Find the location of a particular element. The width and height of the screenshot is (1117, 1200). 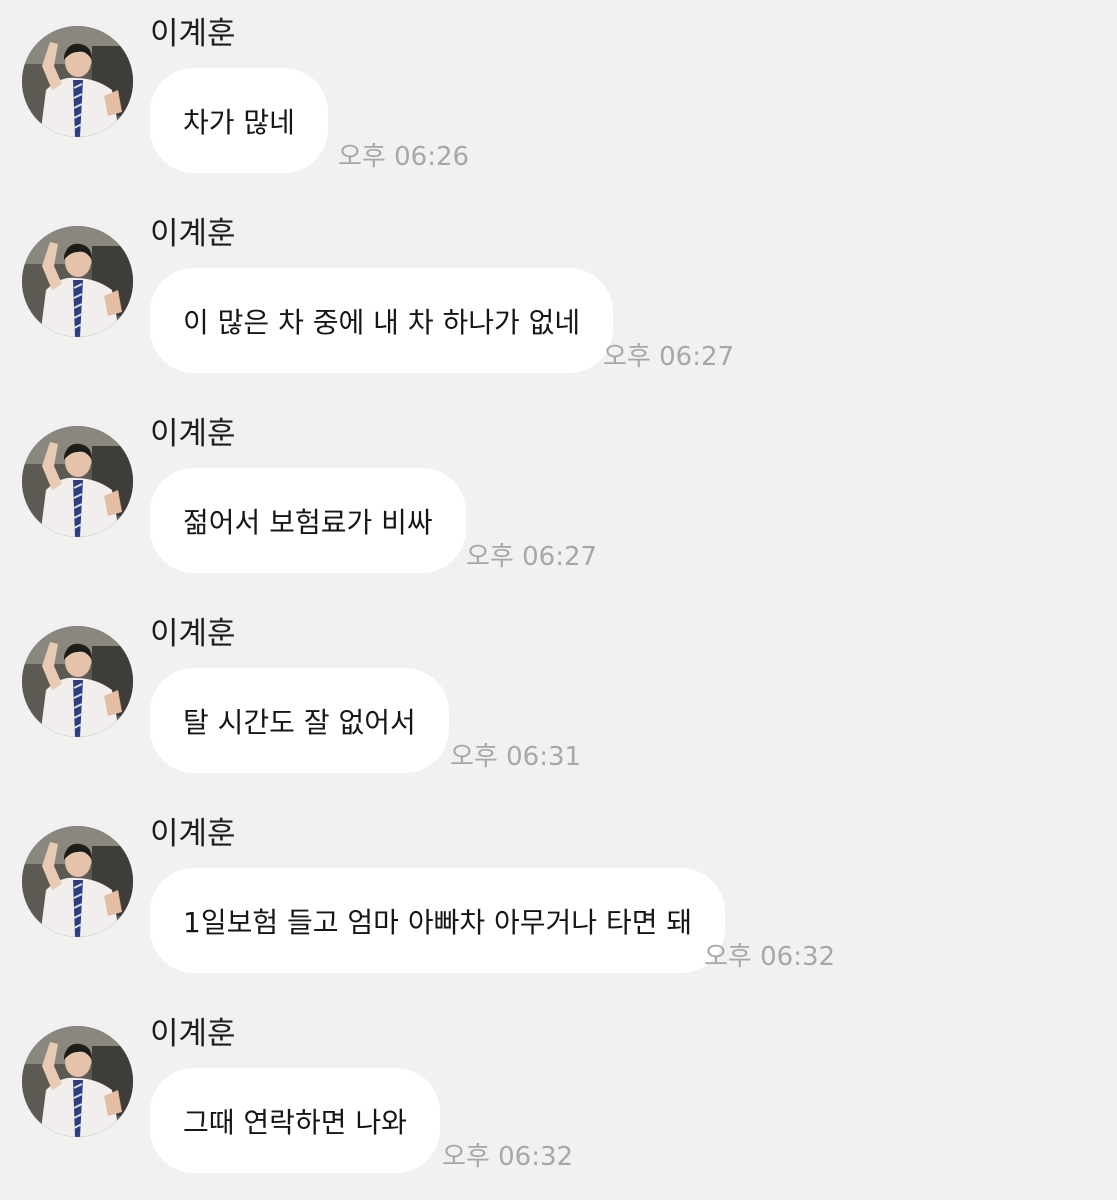

message-text: 젊어서 보험료가 비싸 is located at coordinates (308, 522).